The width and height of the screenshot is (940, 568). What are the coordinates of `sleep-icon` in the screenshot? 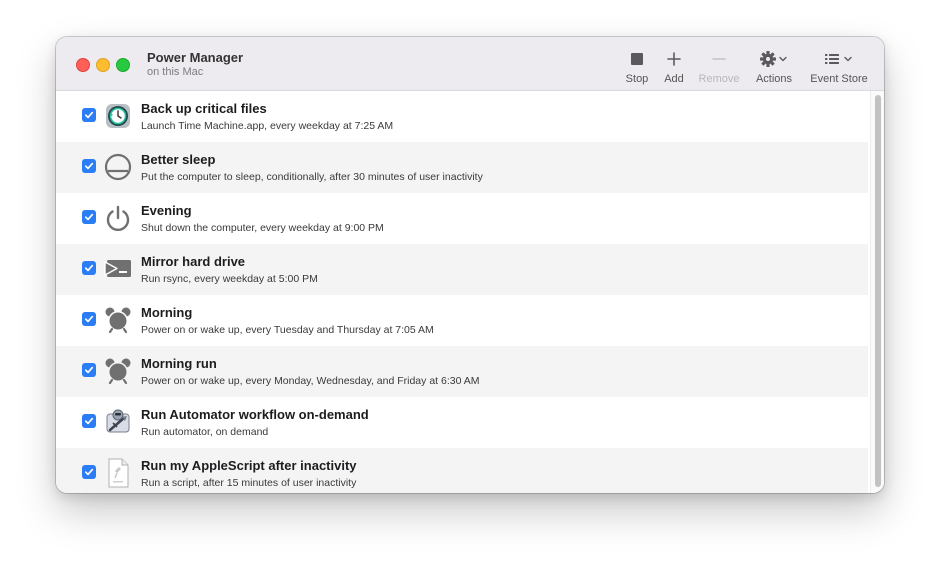 It's located at (118, 167).